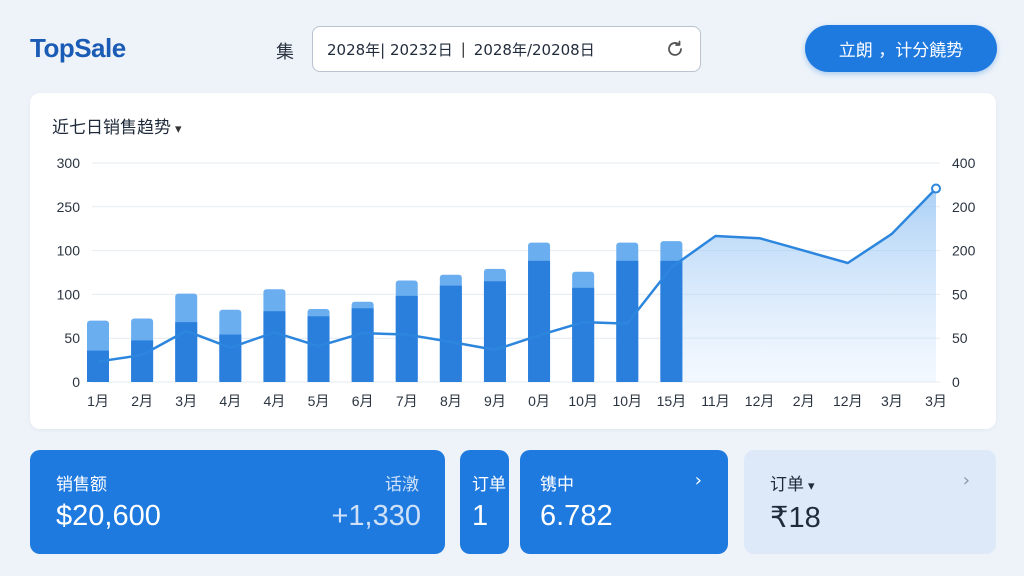 The image size is (1024, 576). What do you see at coordinates (966, 480) in the screenshot?
I see `orders-card-chevron-icon: ›` at bounding box center [966, 480].